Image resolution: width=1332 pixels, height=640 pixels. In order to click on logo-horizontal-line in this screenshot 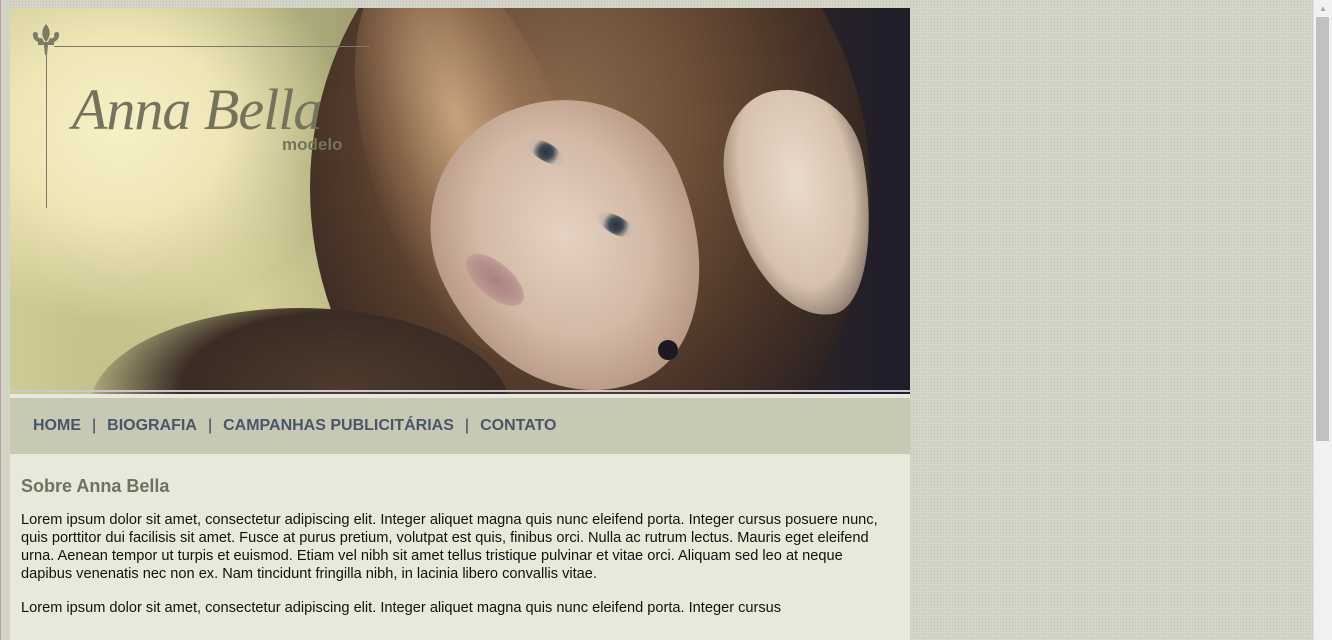, I will do `click(212, 46)`.